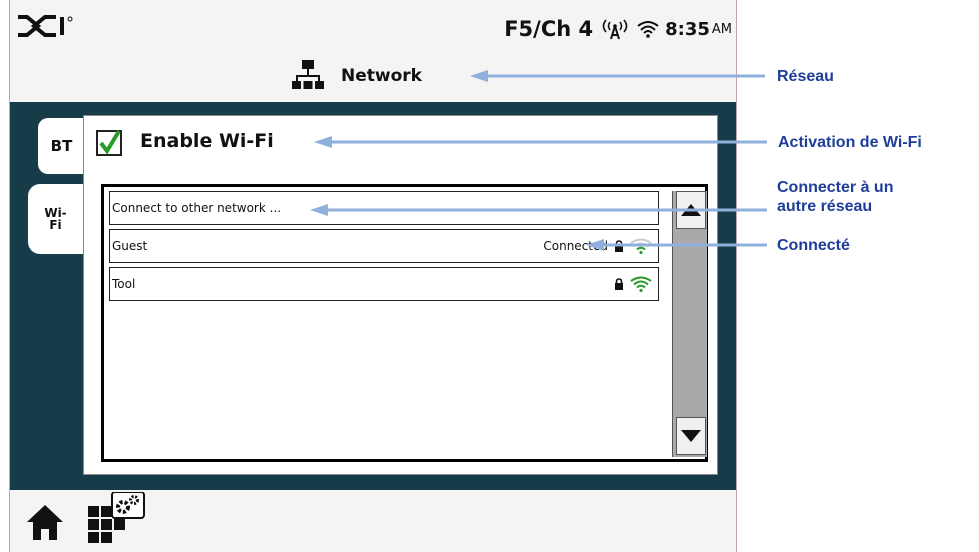  I want to click on annotation-connecter: Connecter à un autre réseau, so click(835, 197).